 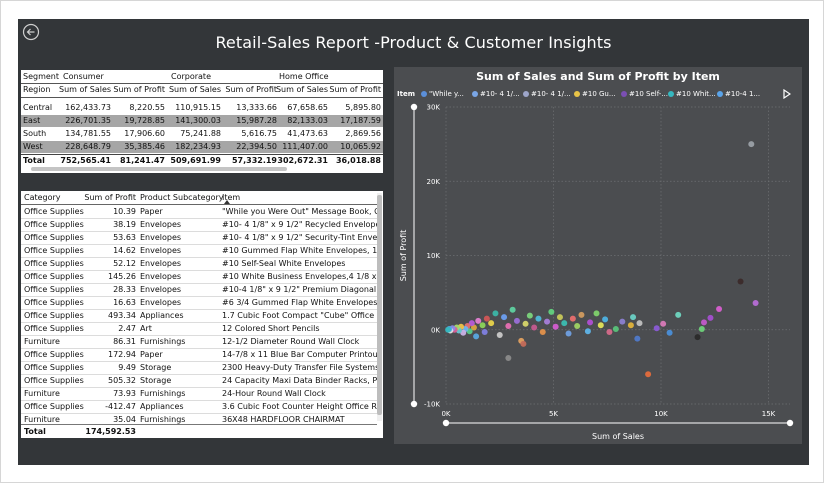 I want to click on matrix-horizontal-scrollbar, so click(x=159, y=169).